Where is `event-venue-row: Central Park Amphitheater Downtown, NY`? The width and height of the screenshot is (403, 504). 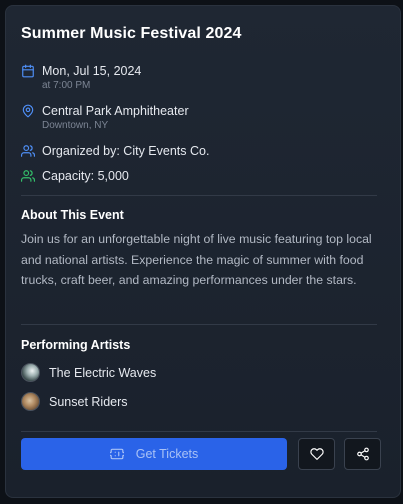
event-venue-row: Central Park Amphitheater Downtown, NY is located at coordinates (105, 117).